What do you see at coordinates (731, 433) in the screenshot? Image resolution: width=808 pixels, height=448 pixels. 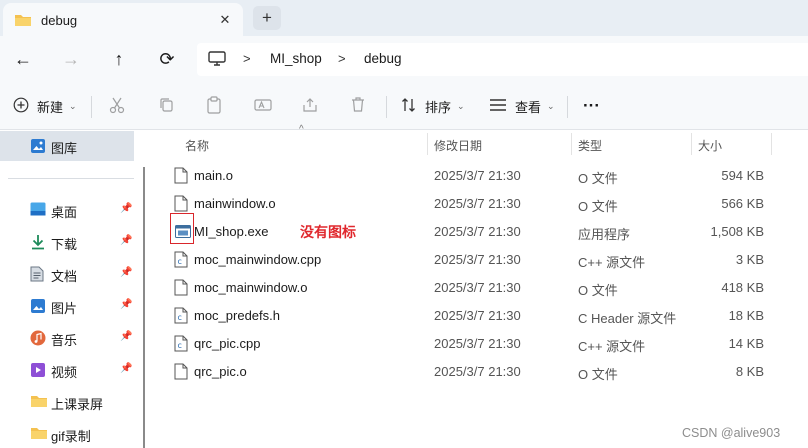 I see `watermark: CSDN @alive903` at bounding box center [731, 433].